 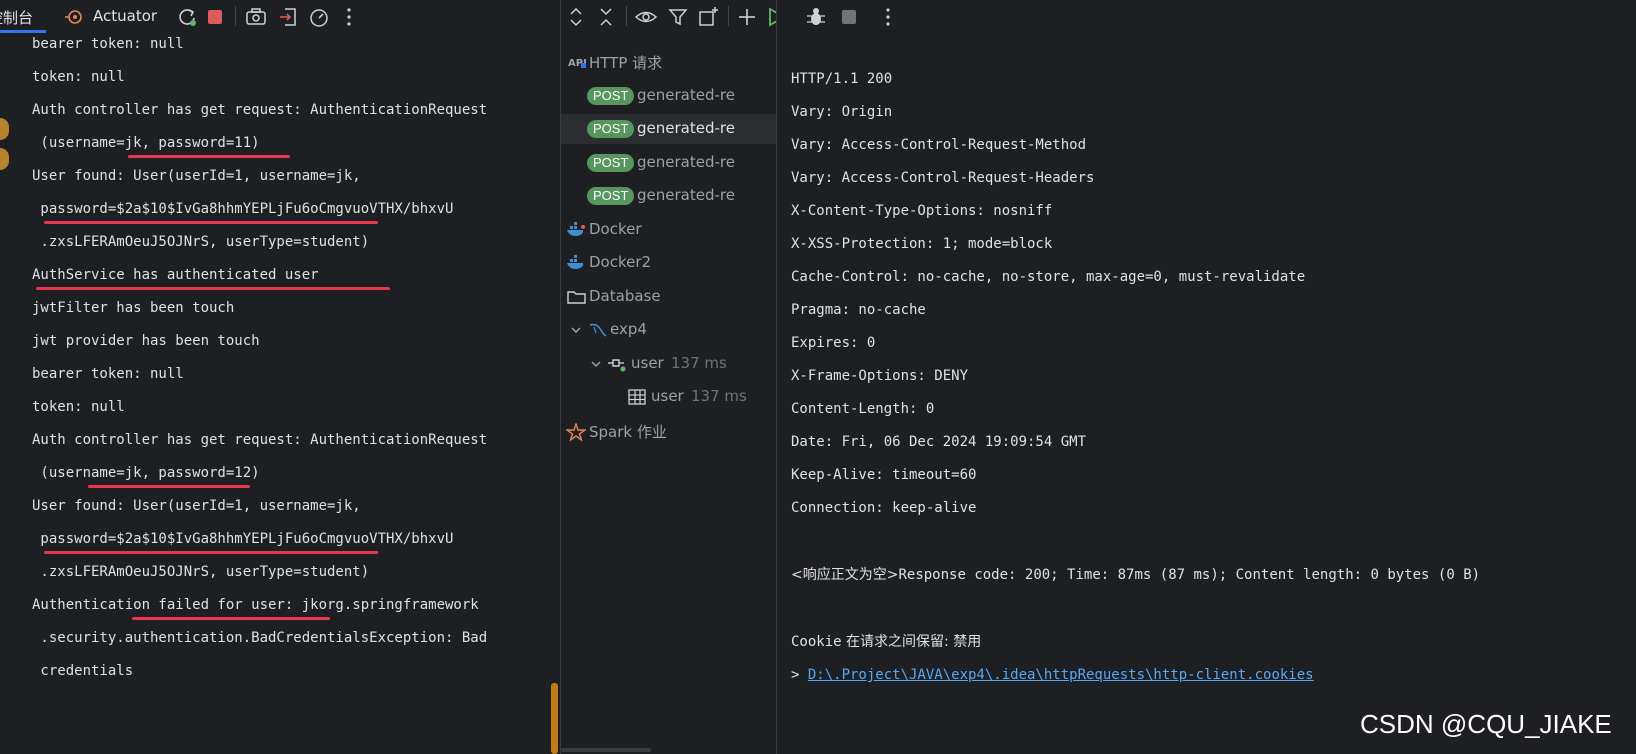 What do you see at coordinates (626, 63) in the screenshot?
I see `tree-label: HTTP 请求` at bounding box center [626, 63].